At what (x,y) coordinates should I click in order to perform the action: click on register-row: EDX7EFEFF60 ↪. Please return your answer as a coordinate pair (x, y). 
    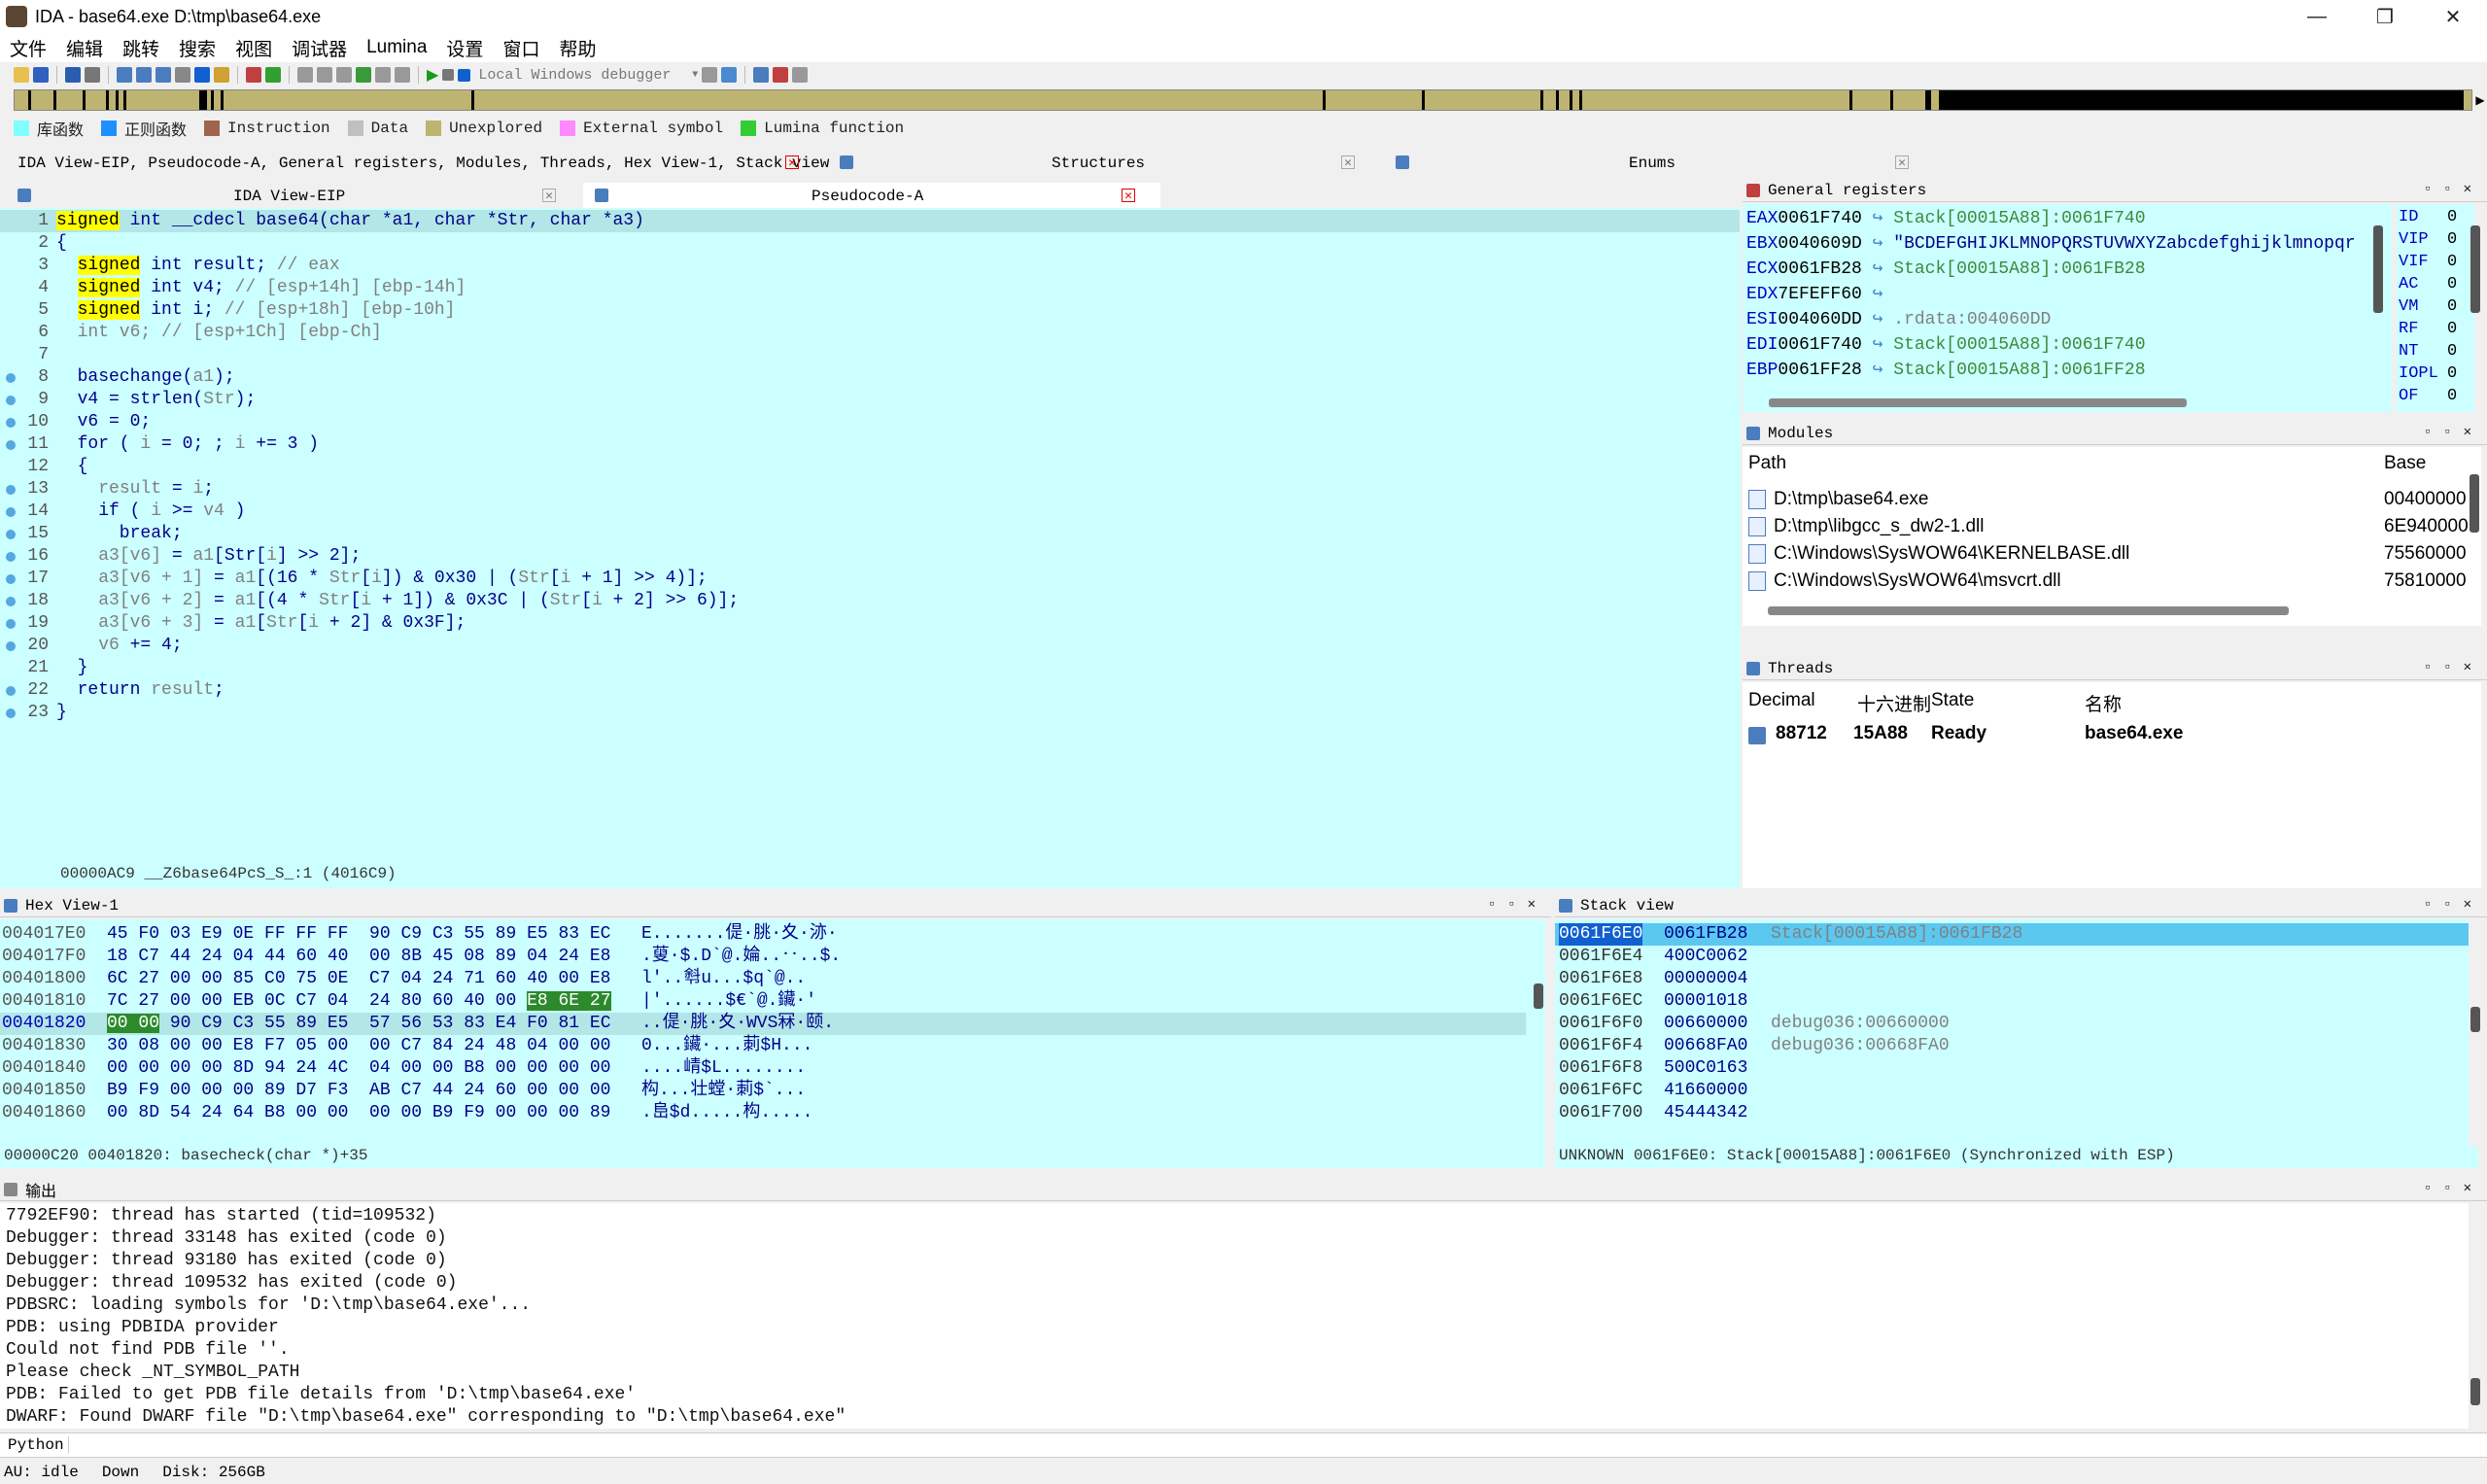
    Looking at the image, I should click on (1819, 294).